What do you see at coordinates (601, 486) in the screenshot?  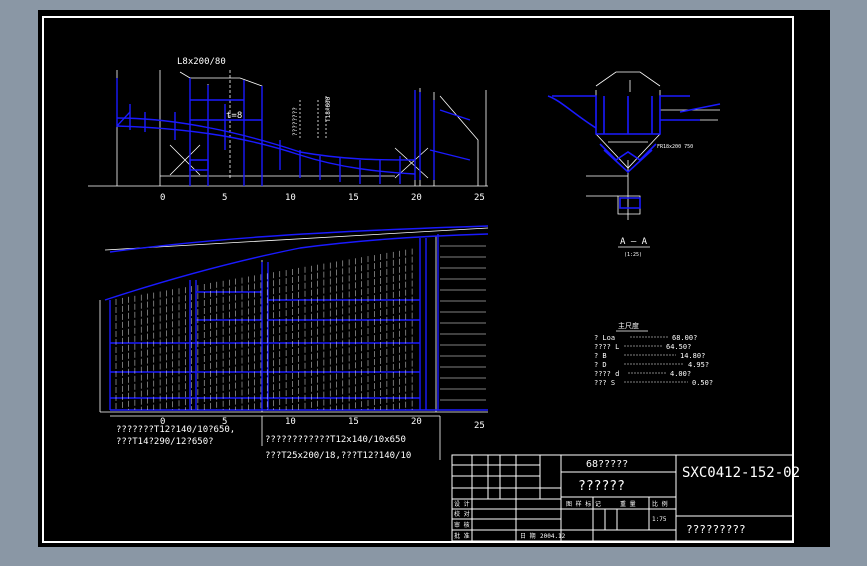 I see `title-drawing-name: ??????` at bounding box center [601, 486].